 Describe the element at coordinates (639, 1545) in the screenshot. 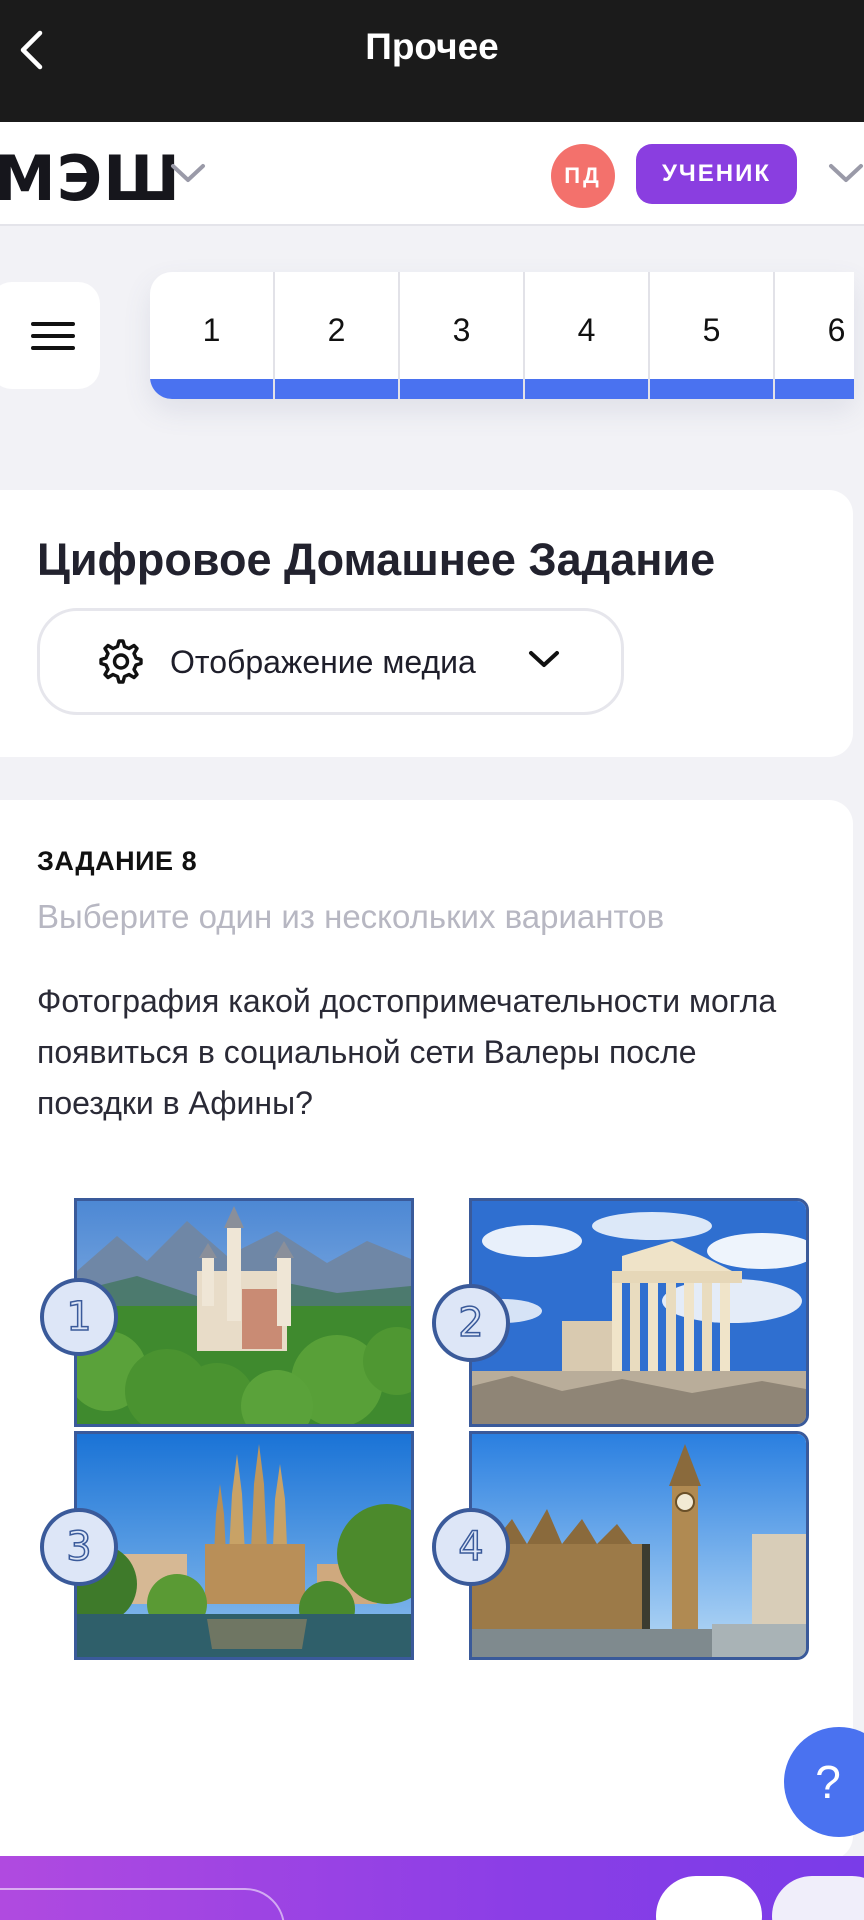

I see `option-image-big-ben` at that location.